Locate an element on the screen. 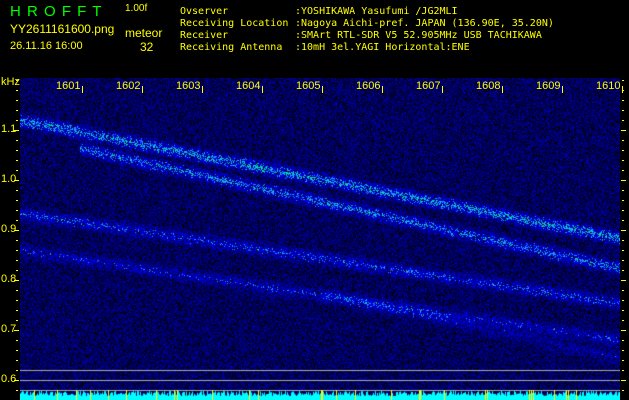  info-value: :YOSHIKAWA Yasufumi /JG2MLI is located at coordinates (376, 11).